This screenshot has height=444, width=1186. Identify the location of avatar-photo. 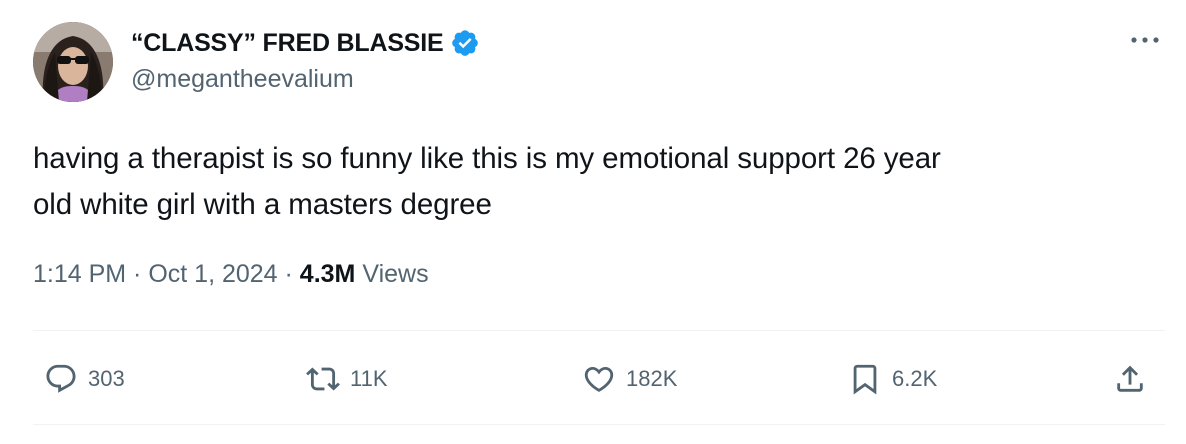
(73, 62).